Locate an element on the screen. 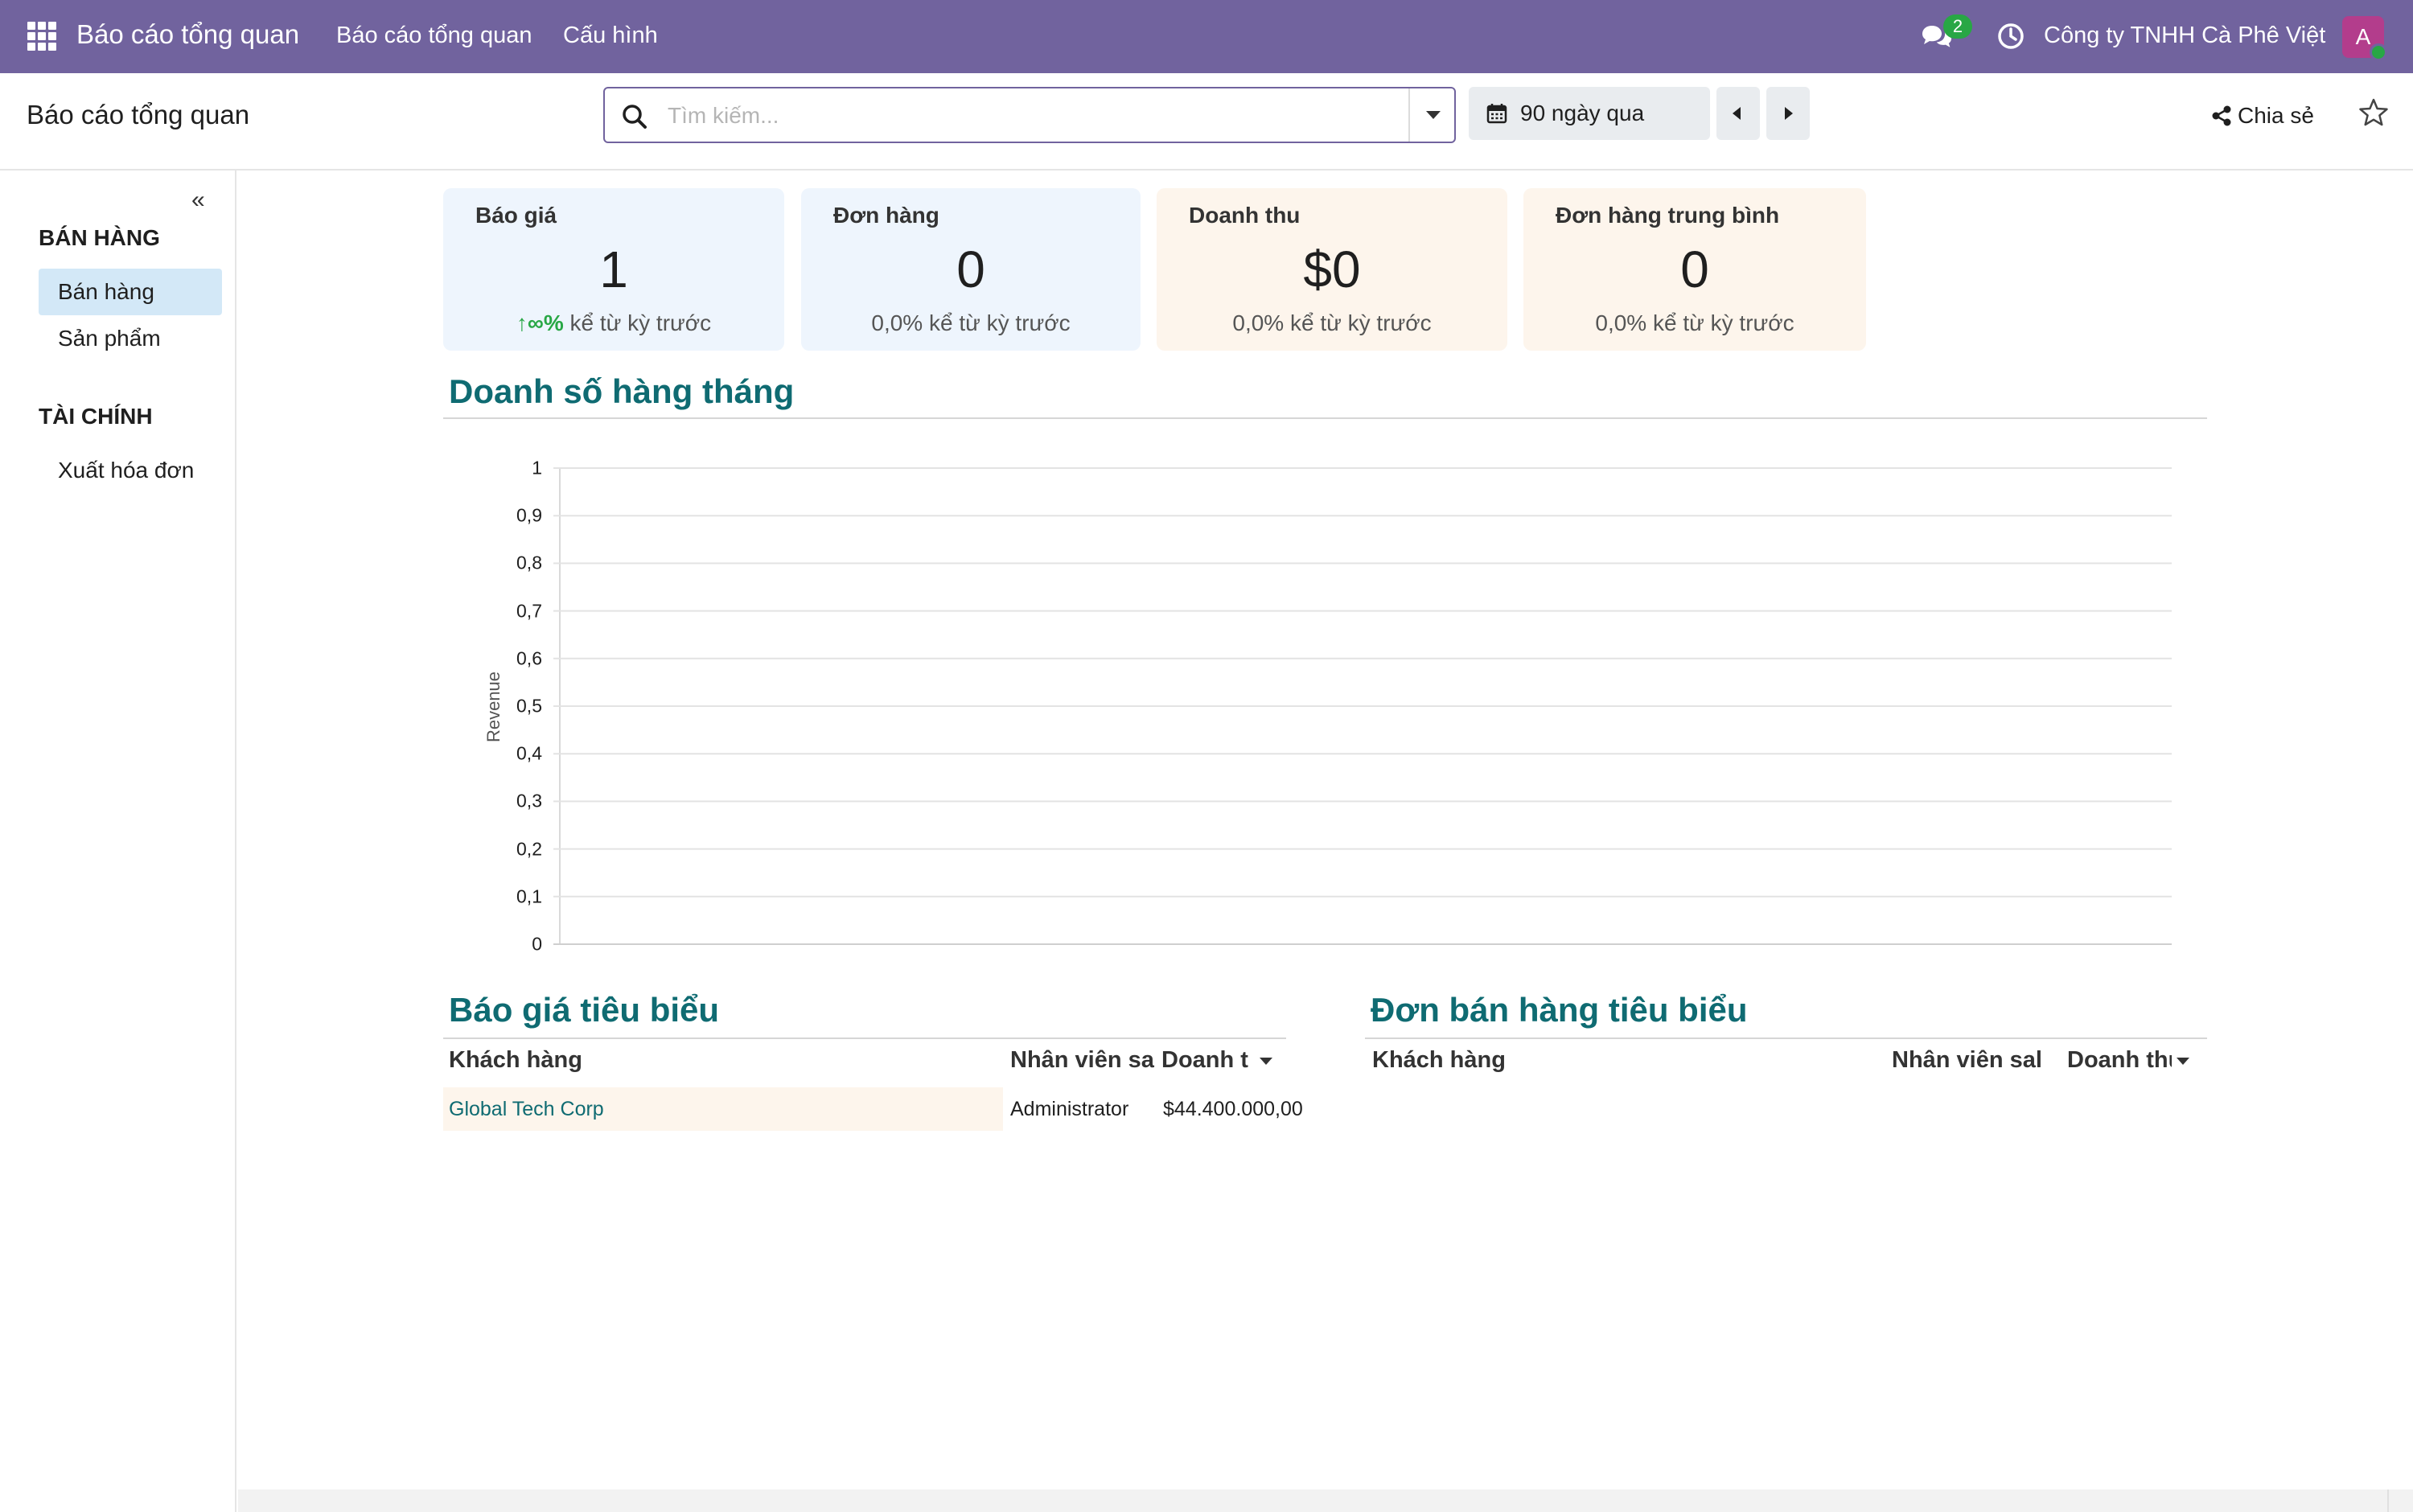  y-tick-label: 0,6 is located at coordinates (529, 658).